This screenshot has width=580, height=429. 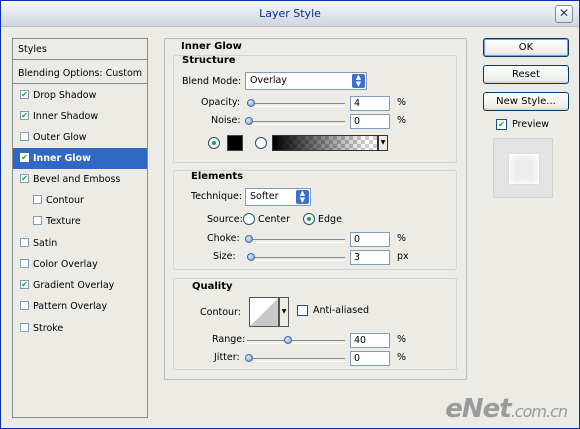 I want to click on size-unit: px, so click(x=403, y=256).